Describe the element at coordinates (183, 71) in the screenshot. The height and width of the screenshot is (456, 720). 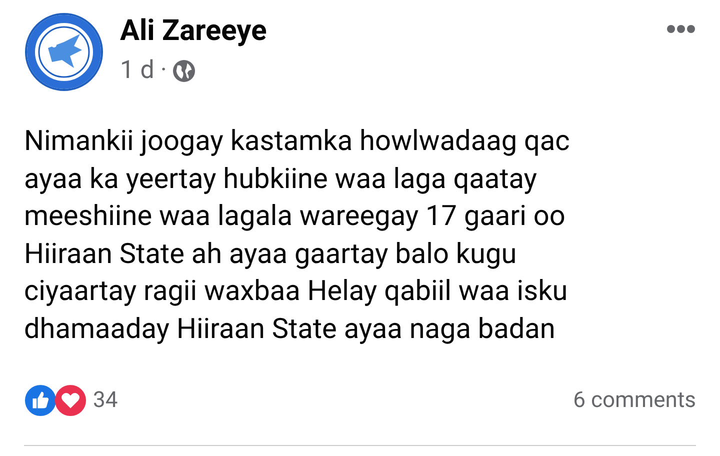
I see `globe-icon` at that location.